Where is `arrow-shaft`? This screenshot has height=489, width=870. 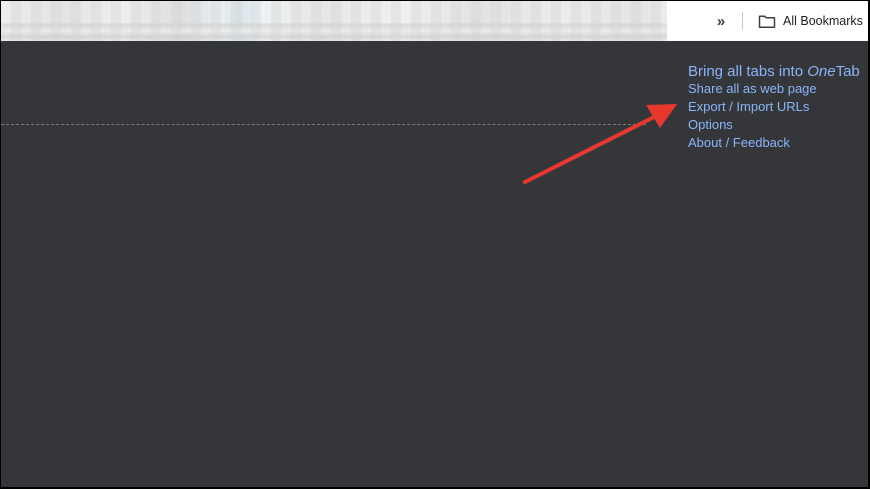 arrow-shaft is located at coordinates (590, 149).